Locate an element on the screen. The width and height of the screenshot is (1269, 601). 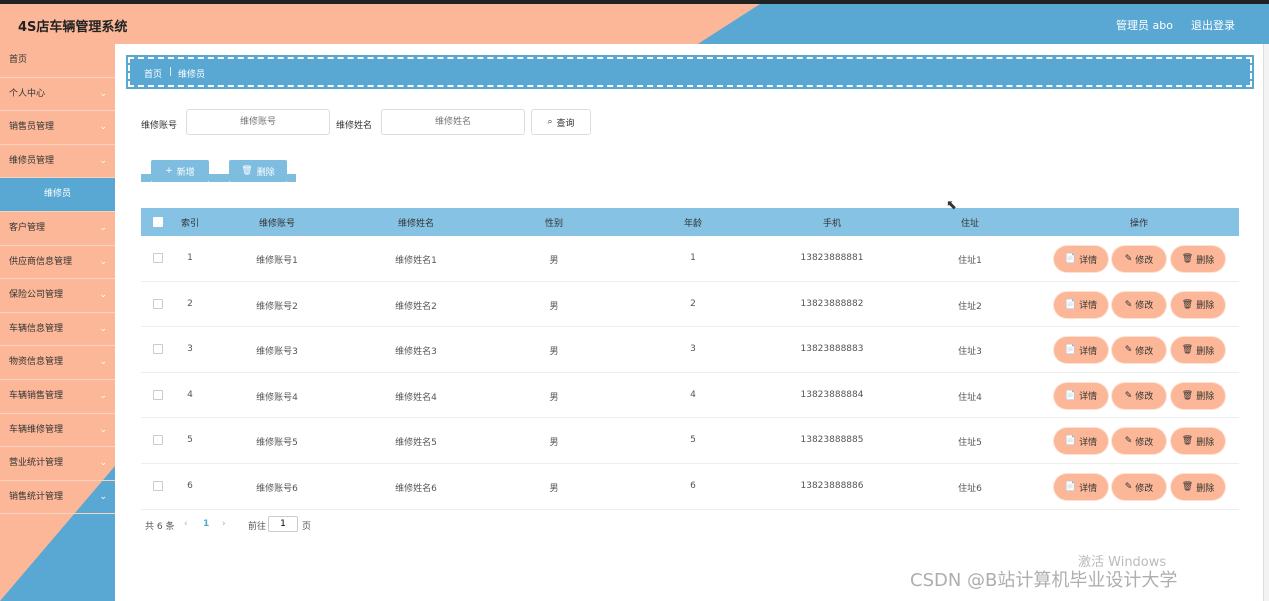
sidebar-item-label: 营业统计管理 is located at coordinates (36, 463).